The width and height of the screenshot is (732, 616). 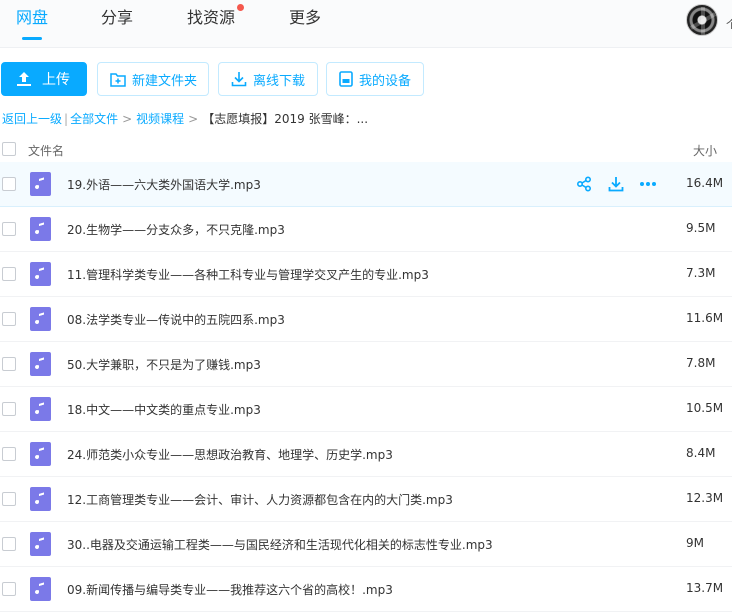 I want to click on upload-label: 上传, so click(x=56, y=80).